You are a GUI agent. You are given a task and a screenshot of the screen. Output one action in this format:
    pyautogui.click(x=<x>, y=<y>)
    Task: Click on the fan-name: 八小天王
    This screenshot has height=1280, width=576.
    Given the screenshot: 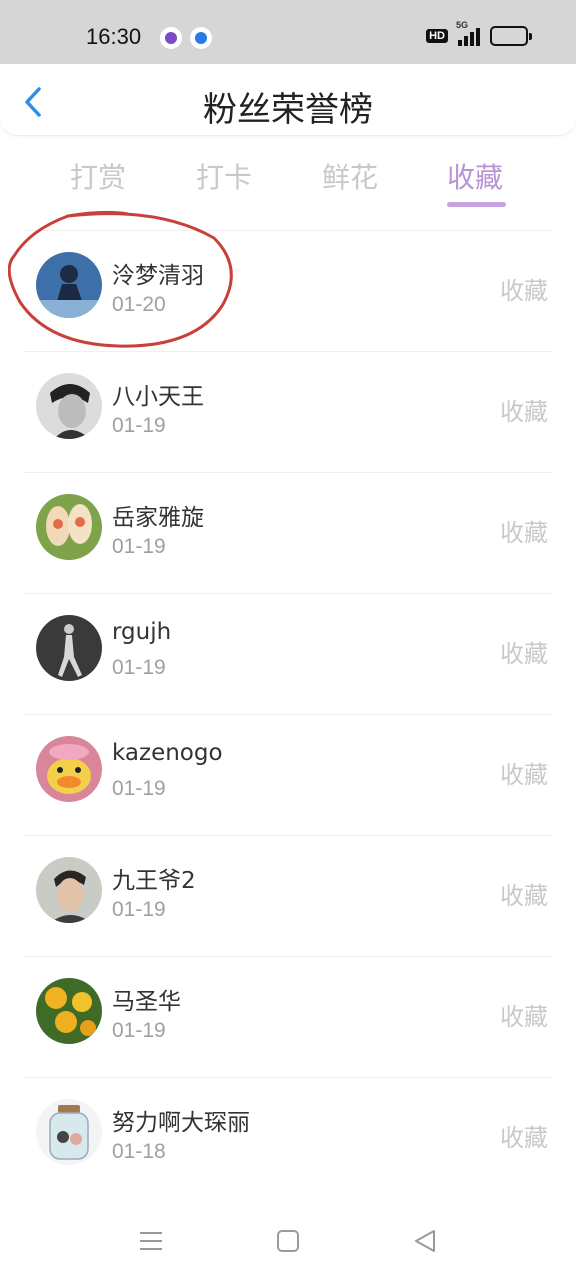 What is the action you would take?
    pyautogui.click(x=158, y=397)
    